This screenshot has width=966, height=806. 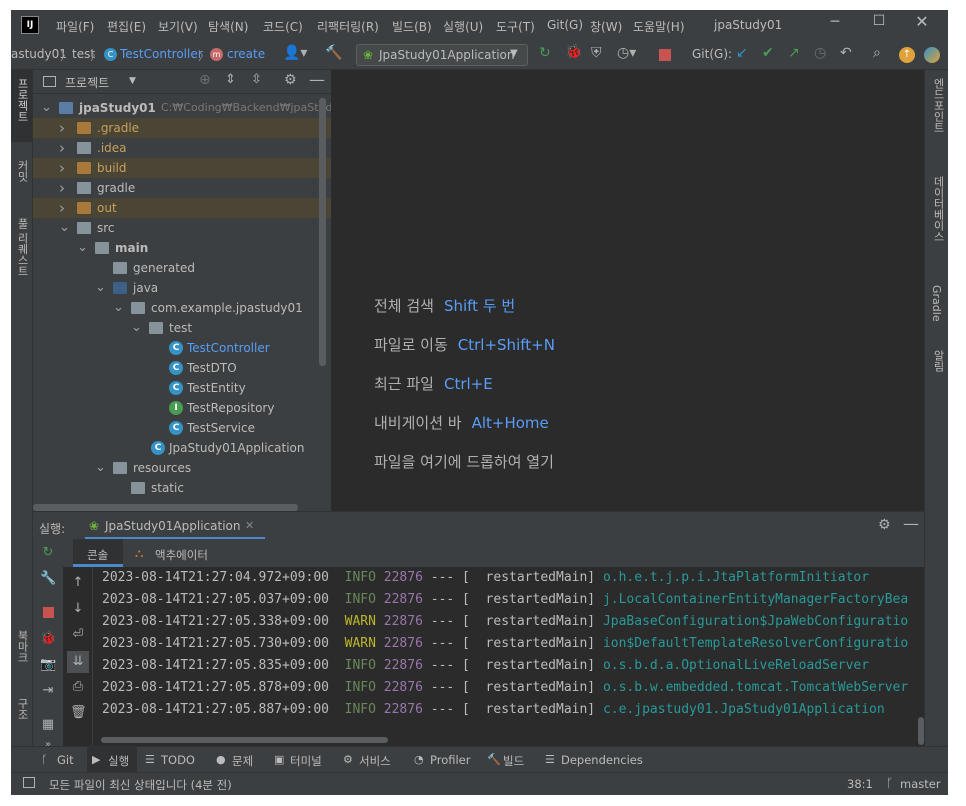 I want to click on tree-node: C TestService, so click(x=182, y=428).